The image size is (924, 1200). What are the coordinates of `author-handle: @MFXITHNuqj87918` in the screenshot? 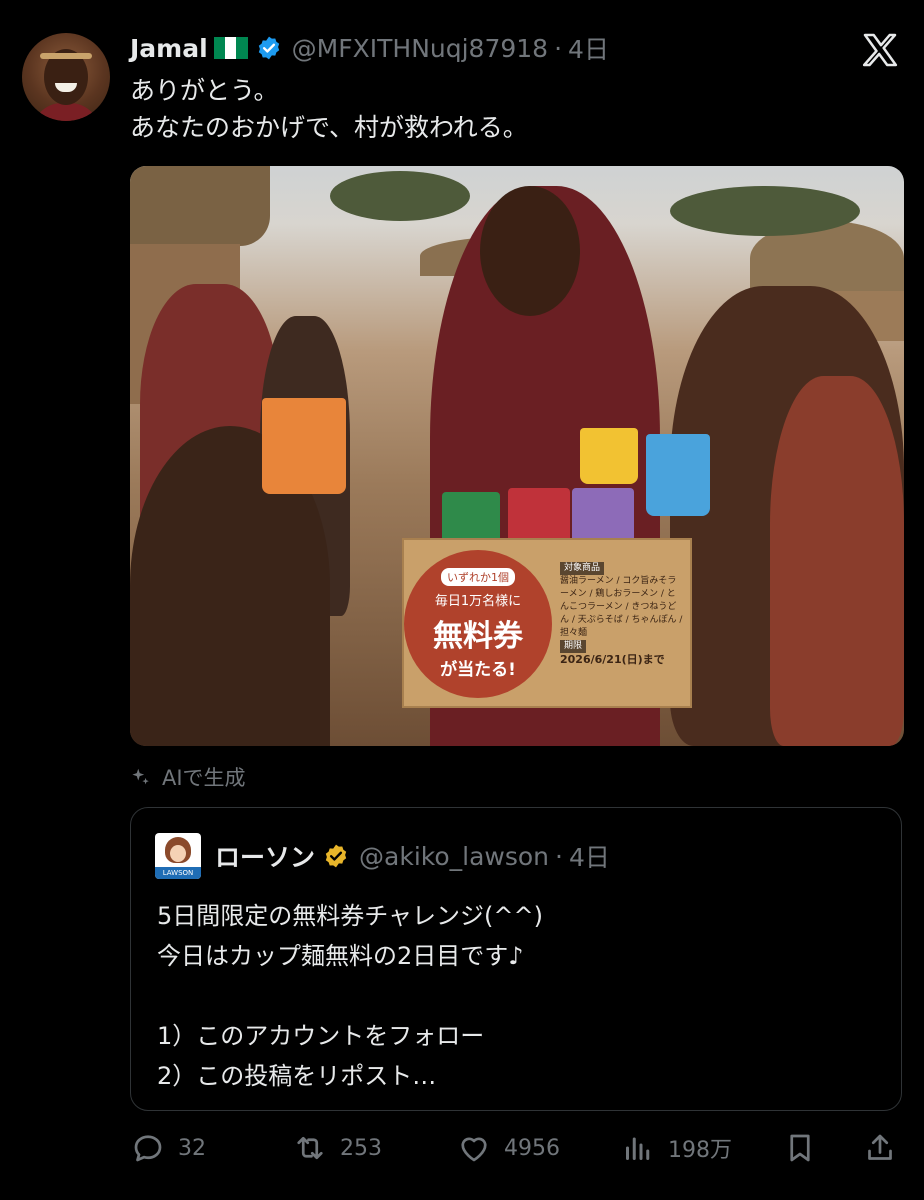 It's located at (420, 48).